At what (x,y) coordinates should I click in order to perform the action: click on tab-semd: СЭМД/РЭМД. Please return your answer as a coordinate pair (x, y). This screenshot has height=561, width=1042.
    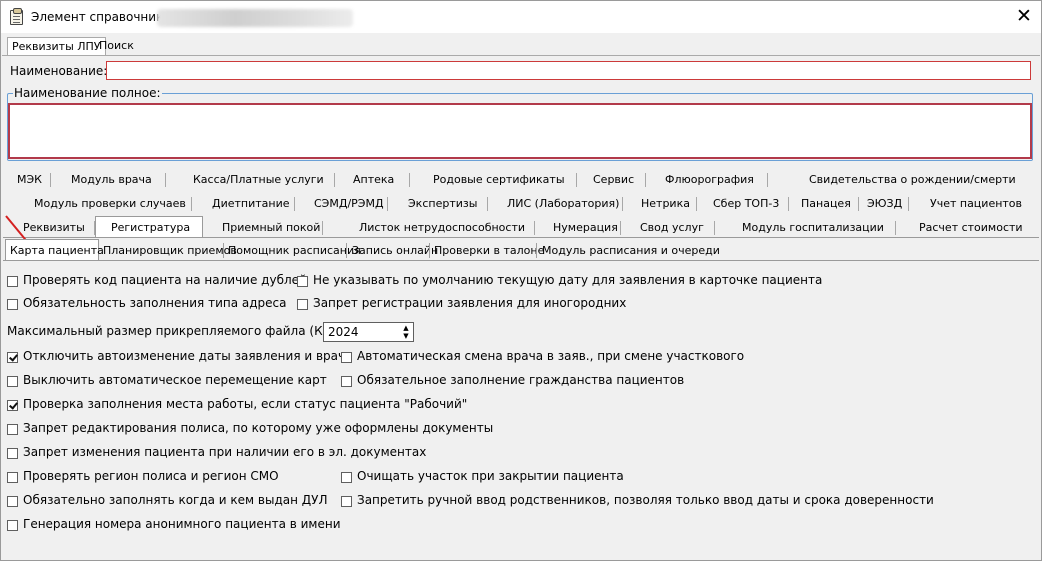
    Looking at the image, I should click on (349, 203).